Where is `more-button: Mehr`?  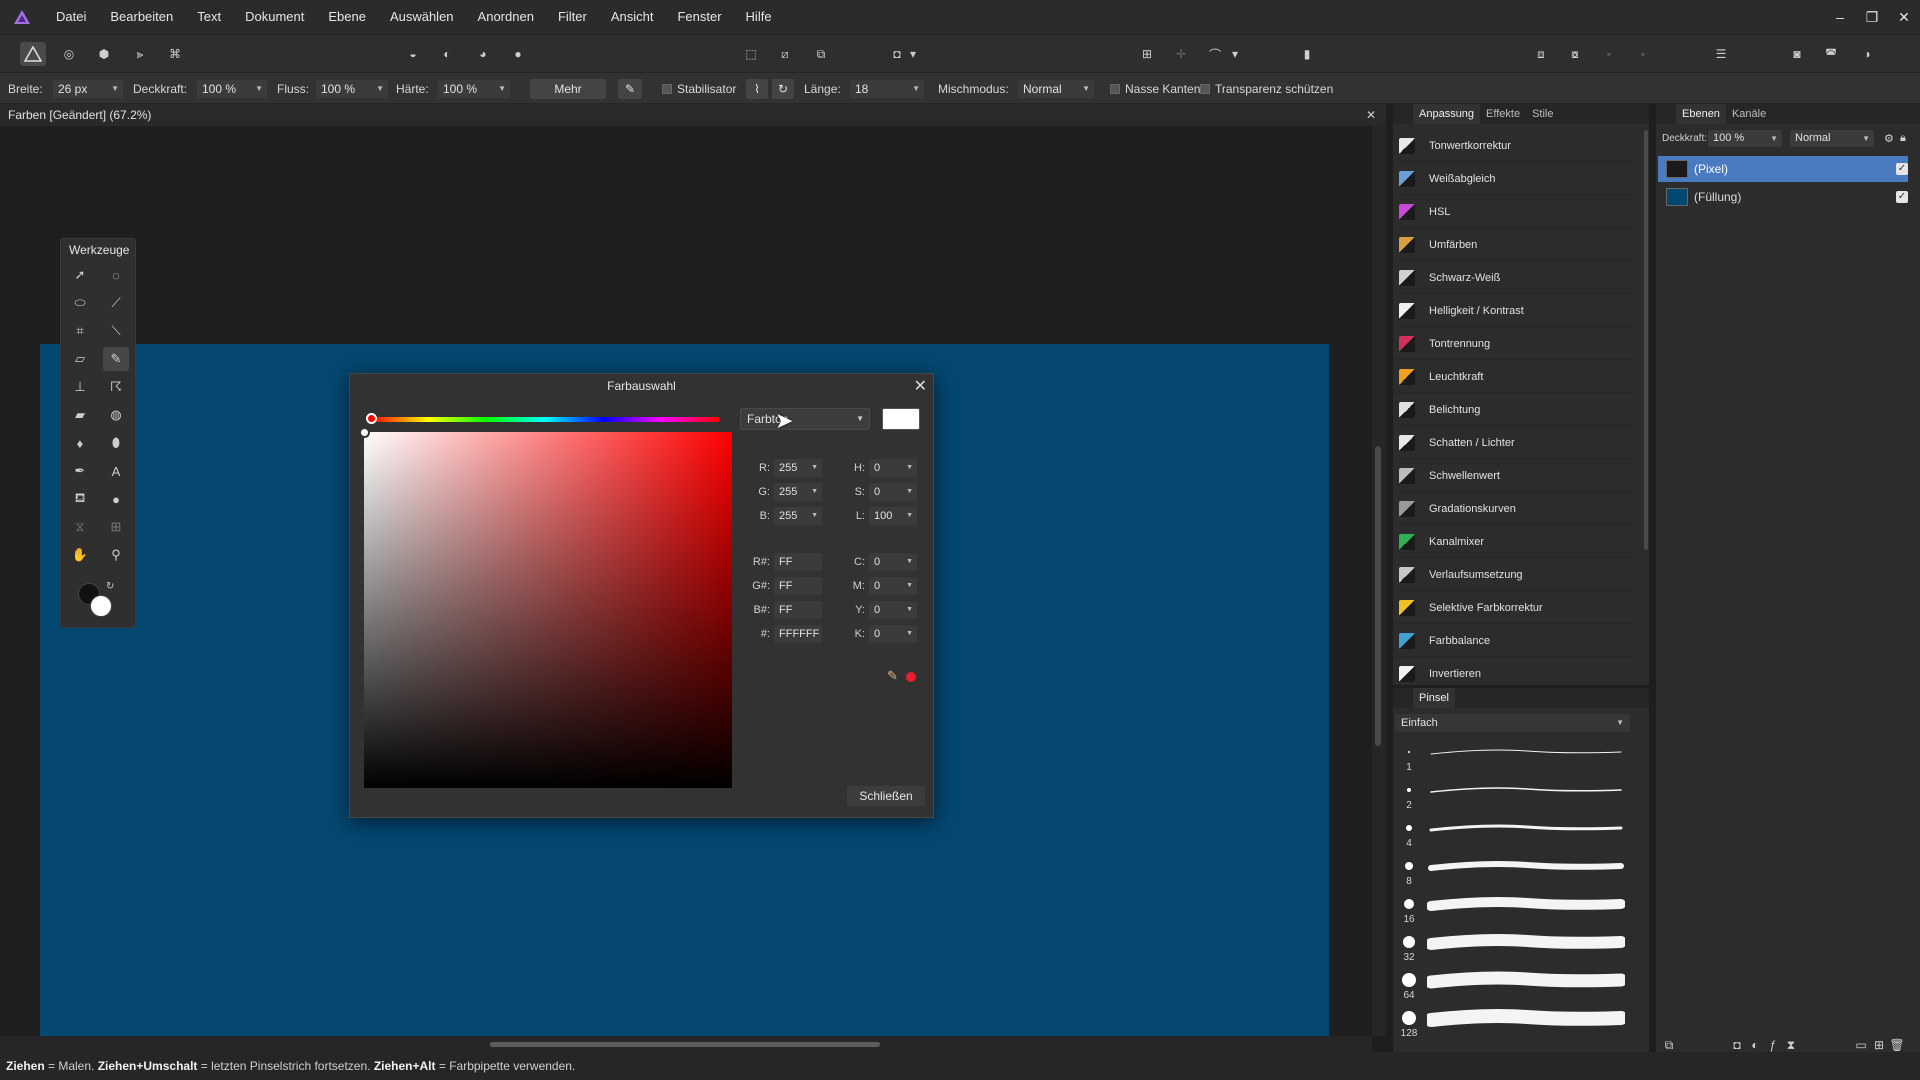 more-button: Mehr is located at coordinates (568, 89).